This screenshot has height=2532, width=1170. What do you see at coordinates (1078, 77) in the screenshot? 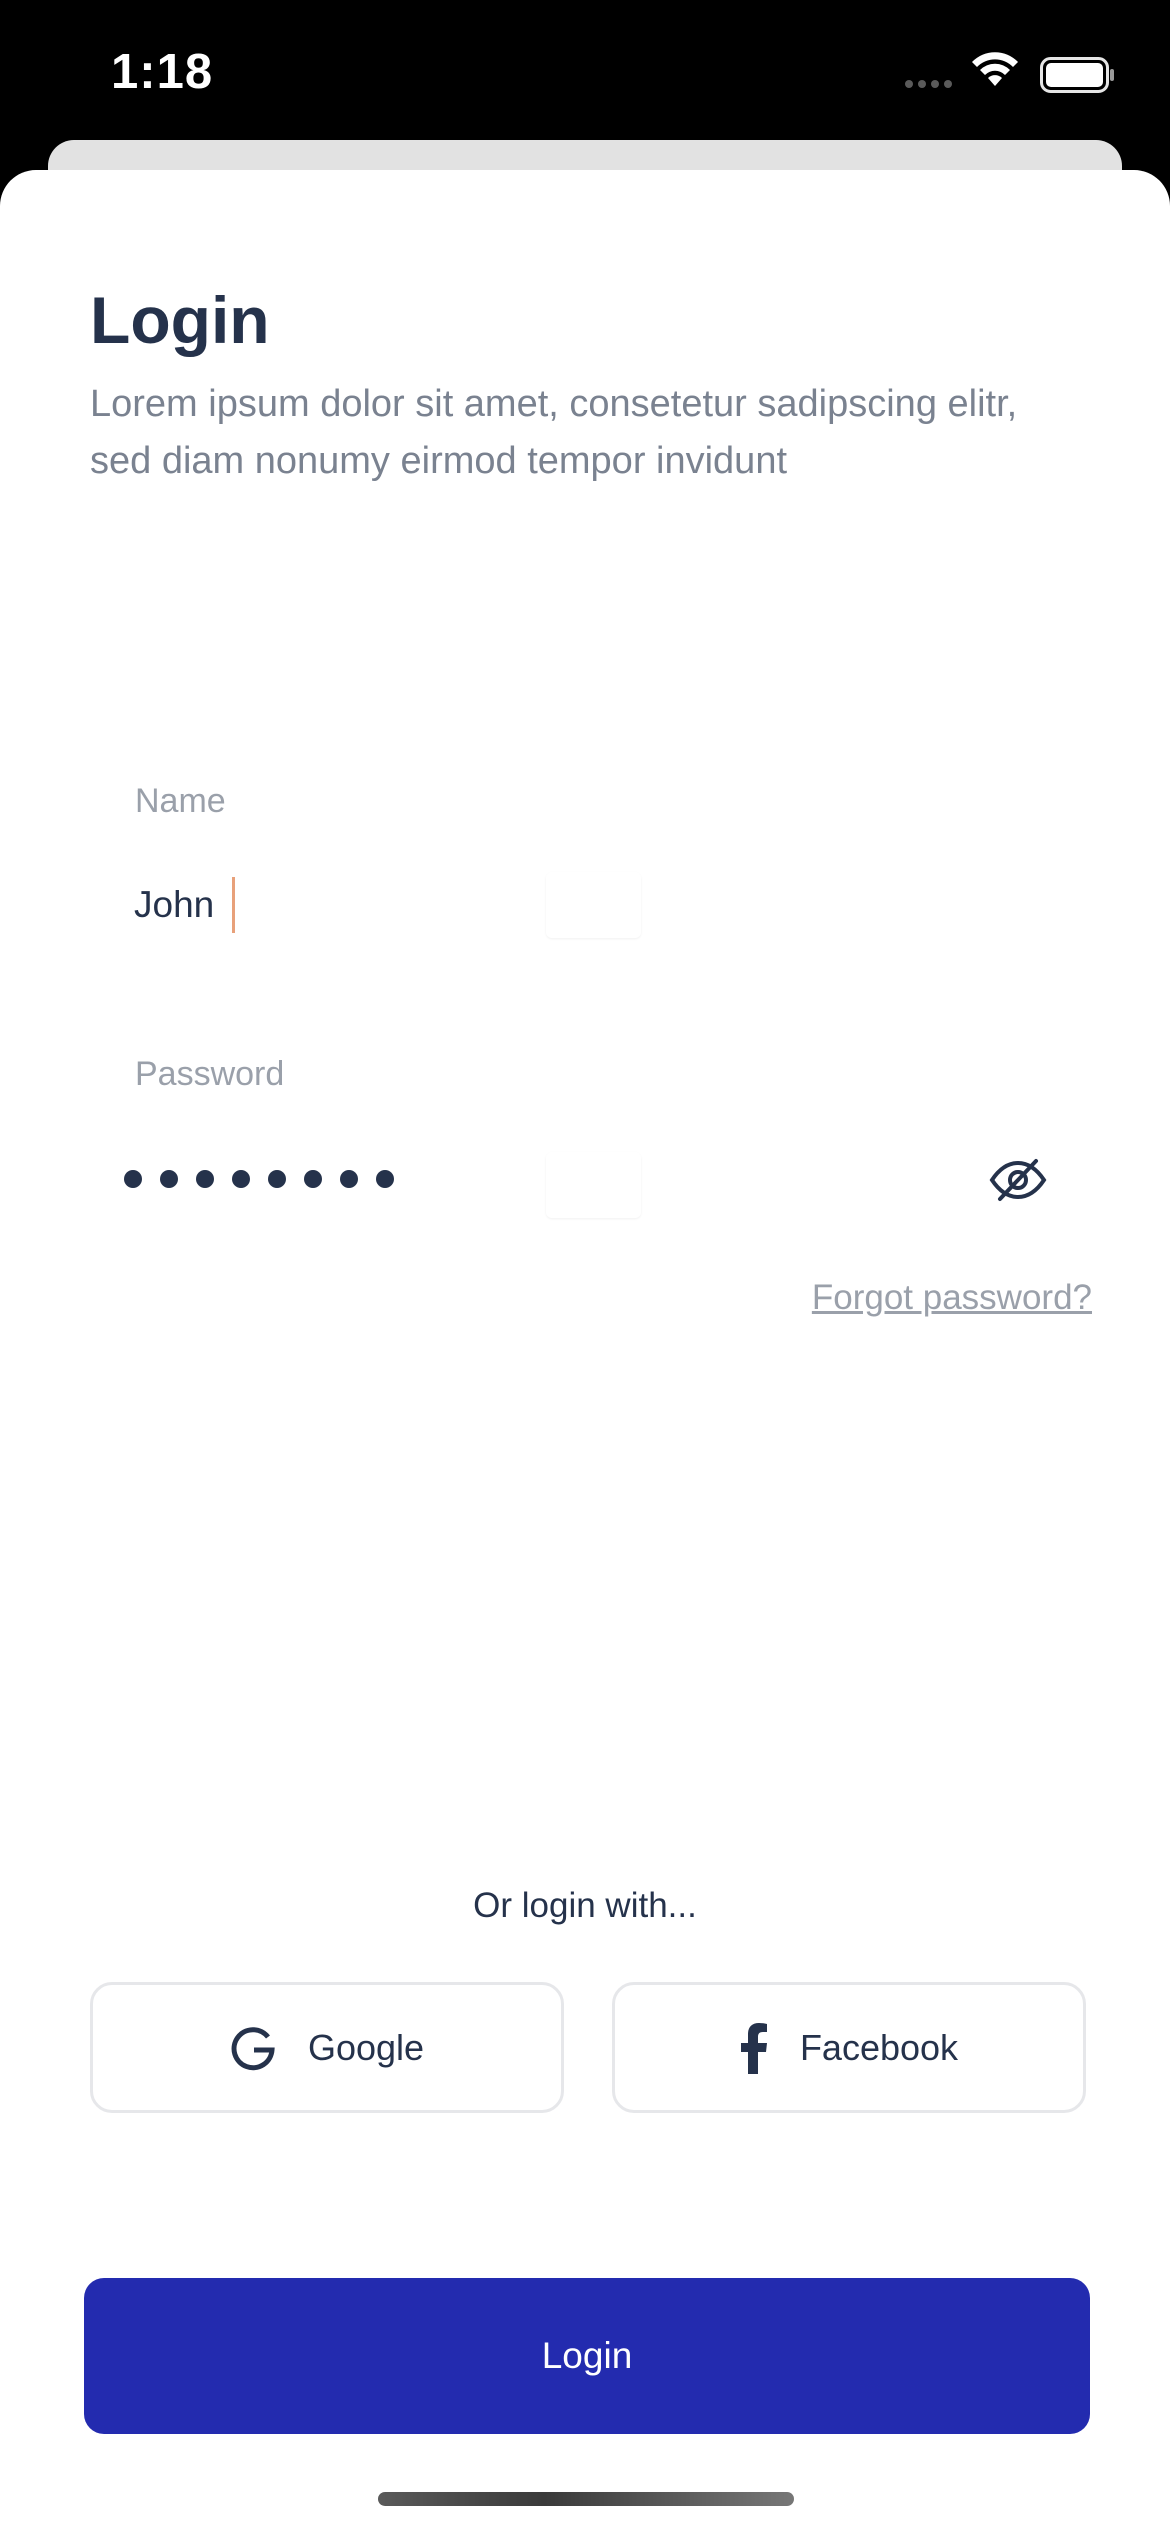
I see `battery-icon` at bounding box center [1078, 77].